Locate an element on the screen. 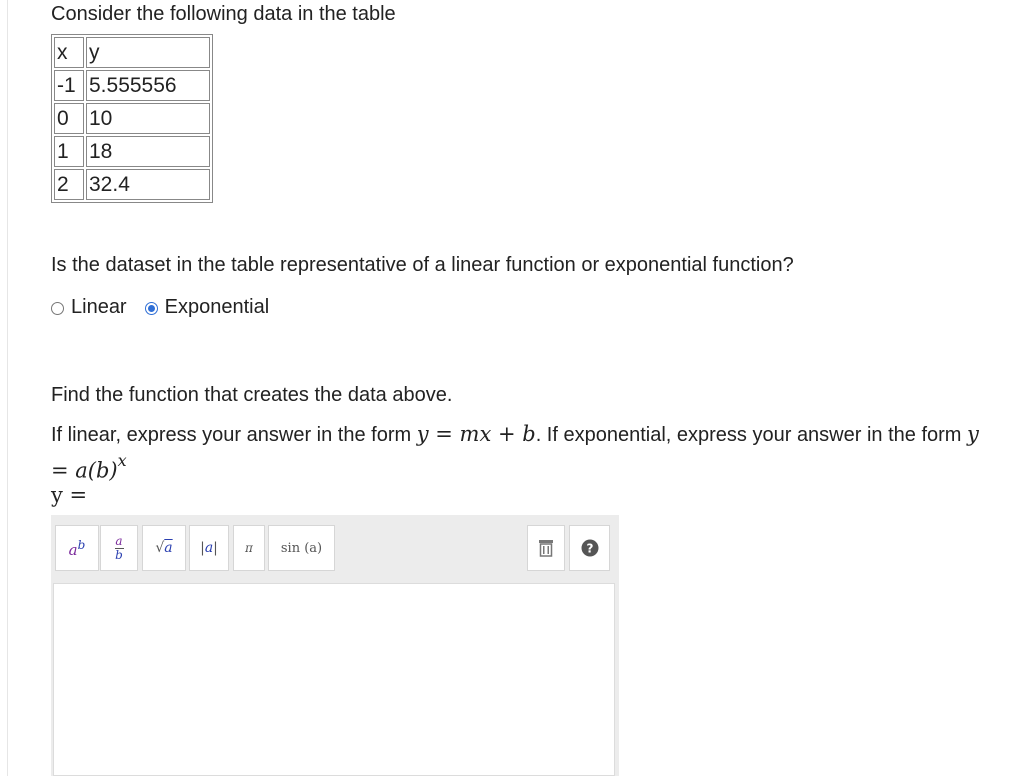 The width and height of the screenshot is (1024, 776). table-row: 2 32.4 is located at coordinates (132, 184).